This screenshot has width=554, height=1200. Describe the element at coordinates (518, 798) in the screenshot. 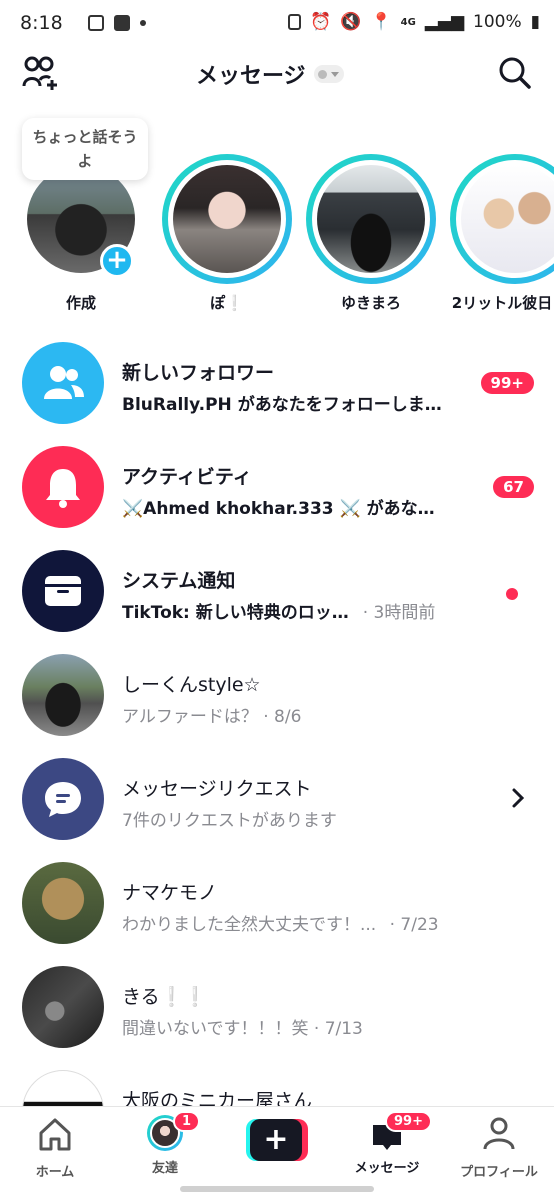

I see `chevron-right-icon` at that location.